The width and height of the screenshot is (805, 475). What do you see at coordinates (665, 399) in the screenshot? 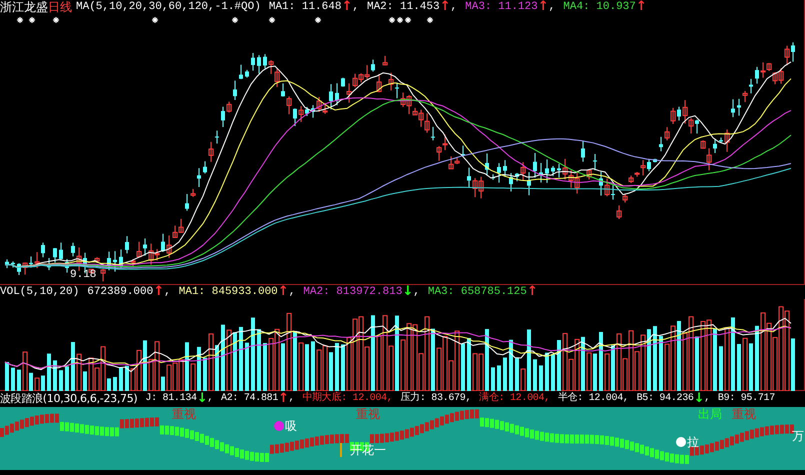
I see `indicator-reading: B5: 94.236` at bounding box center [665, 399].